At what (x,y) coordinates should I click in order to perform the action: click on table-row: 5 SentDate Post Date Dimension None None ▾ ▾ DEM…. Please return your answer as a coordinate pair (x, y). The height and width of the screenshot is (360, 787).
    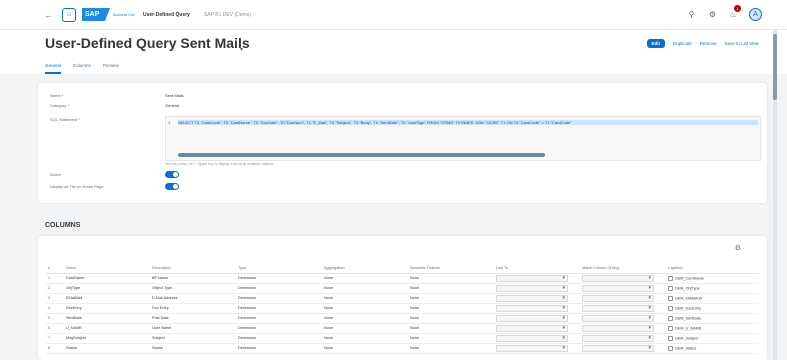
    Looking at the image, I should click on (402, 318).